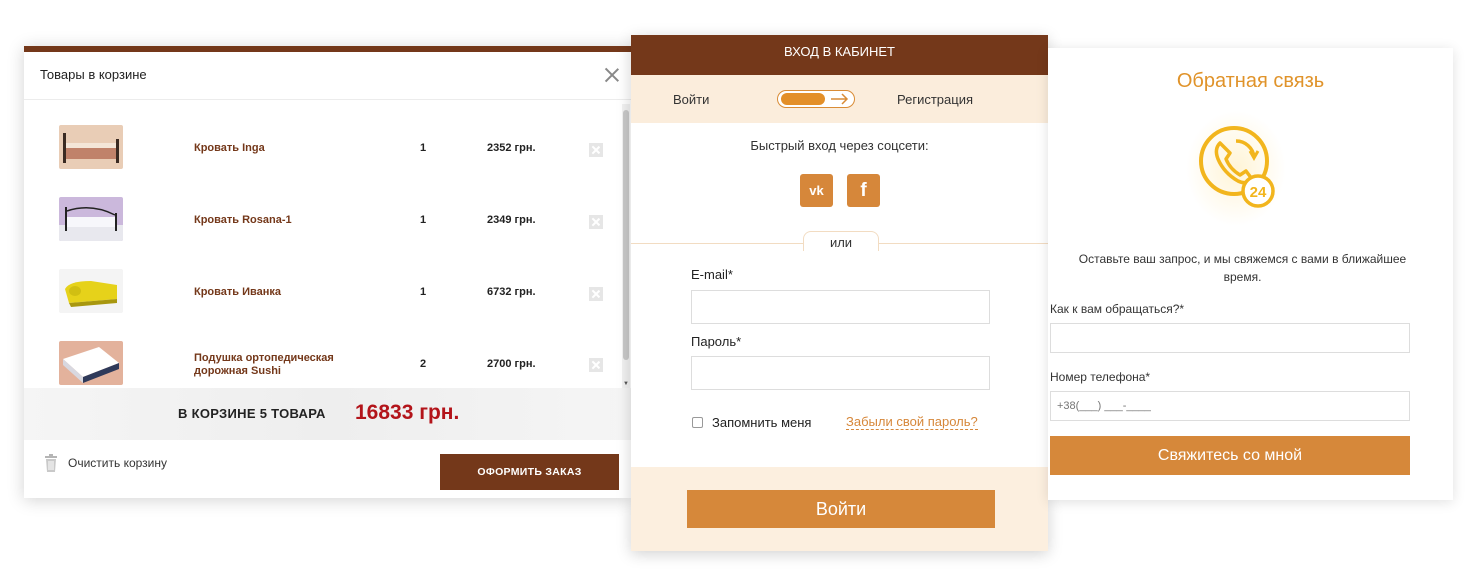 This screenshot has height=587, width=1483. Describe the element at coordinates (626, 384) in the screenshot. I see `scroll-down-icon: ▼` at that location.